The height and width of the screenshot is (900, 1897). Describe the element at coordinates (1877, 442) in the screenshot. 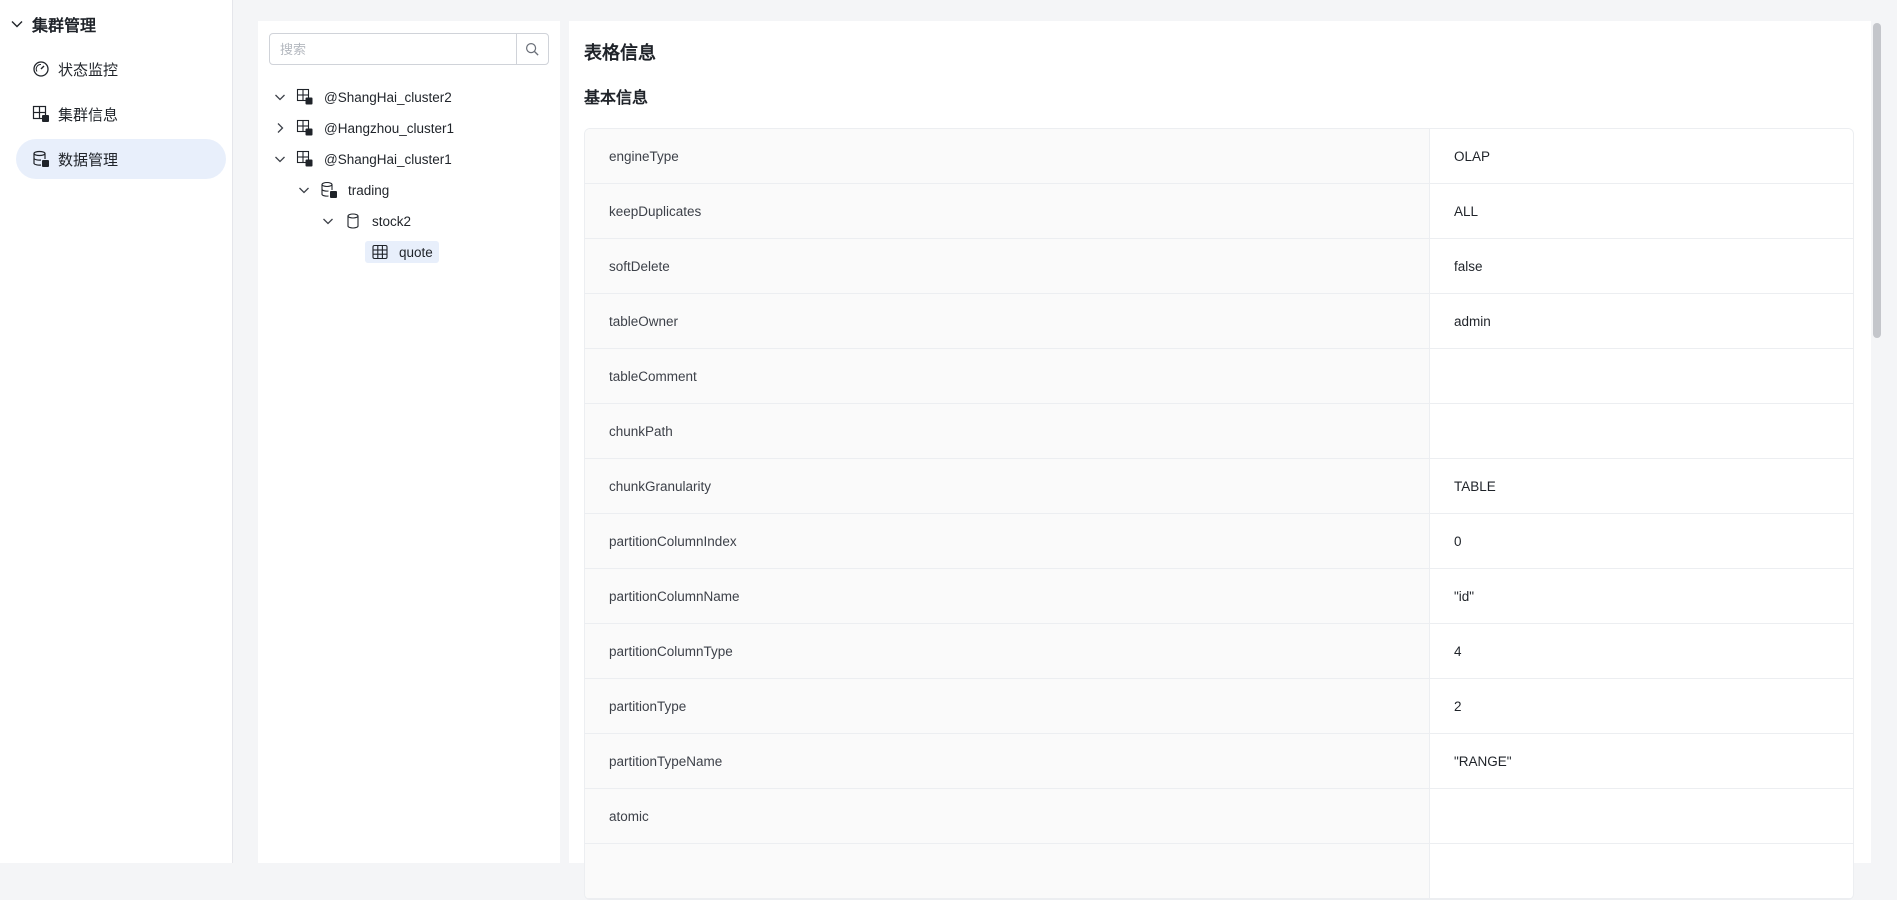

I see `vertical-scrollbar` at that location.